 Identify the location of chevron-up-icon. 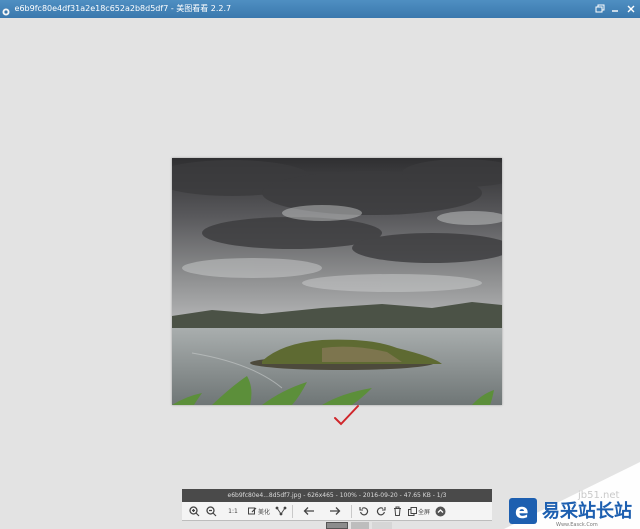
(440, 511).